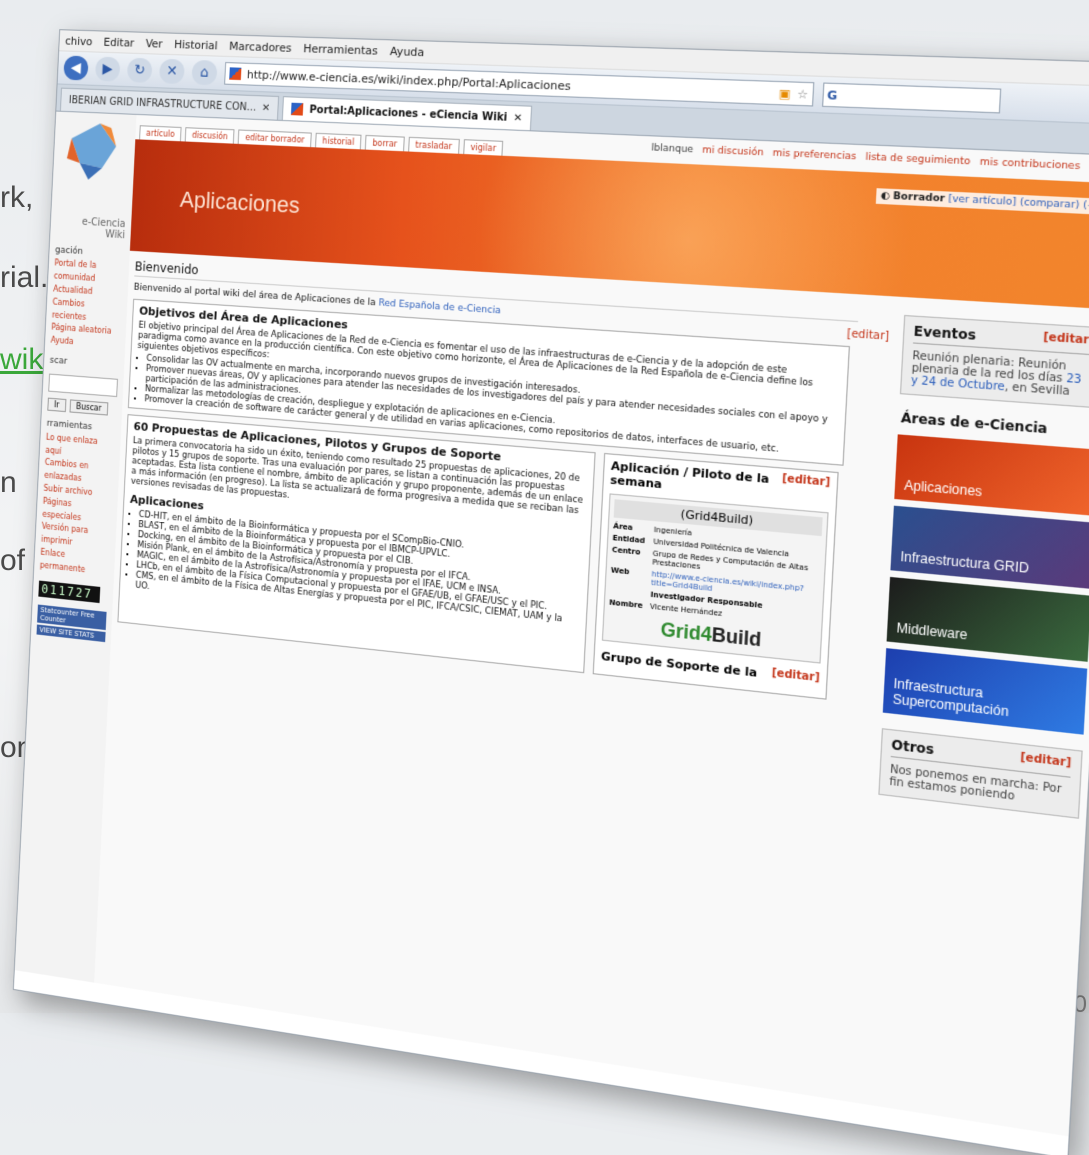 The width and height of the screenshot is (1089, 1155). I want to click on diff-link: (+/-), so click(1086, 206).